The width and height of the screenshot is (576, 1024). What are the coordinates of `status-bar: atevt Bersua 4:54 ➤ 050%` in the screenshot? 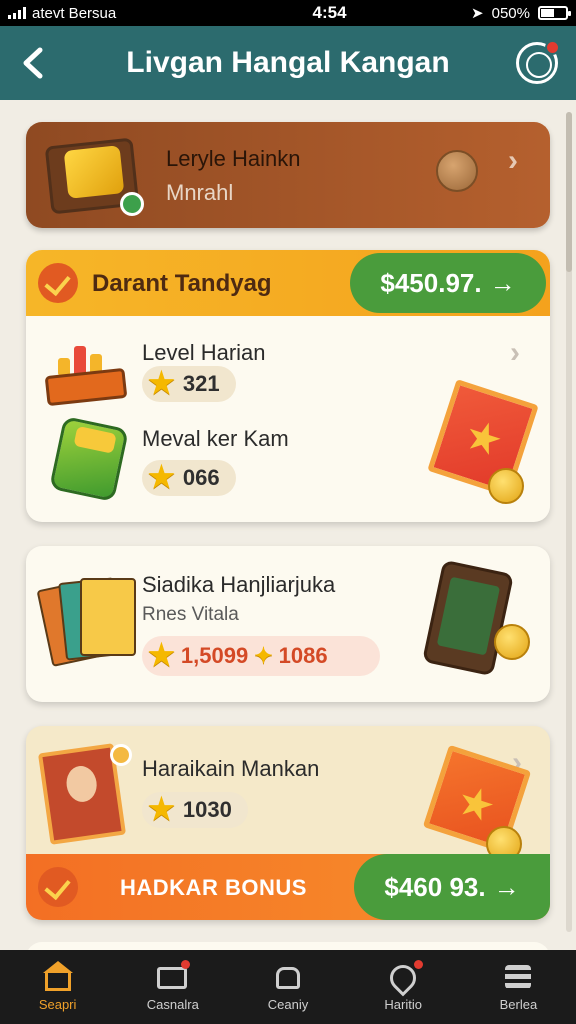 It's located at (288, 13).